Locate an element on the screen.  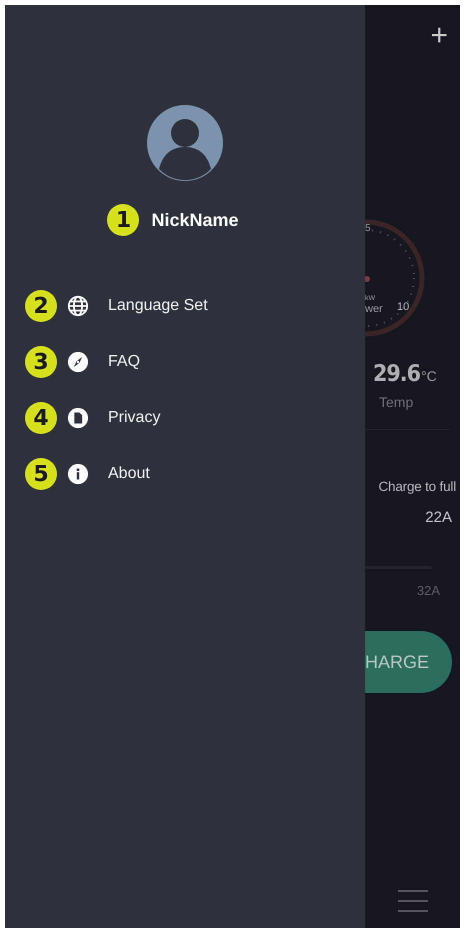
document-icon is located at coordinates (78, 418).